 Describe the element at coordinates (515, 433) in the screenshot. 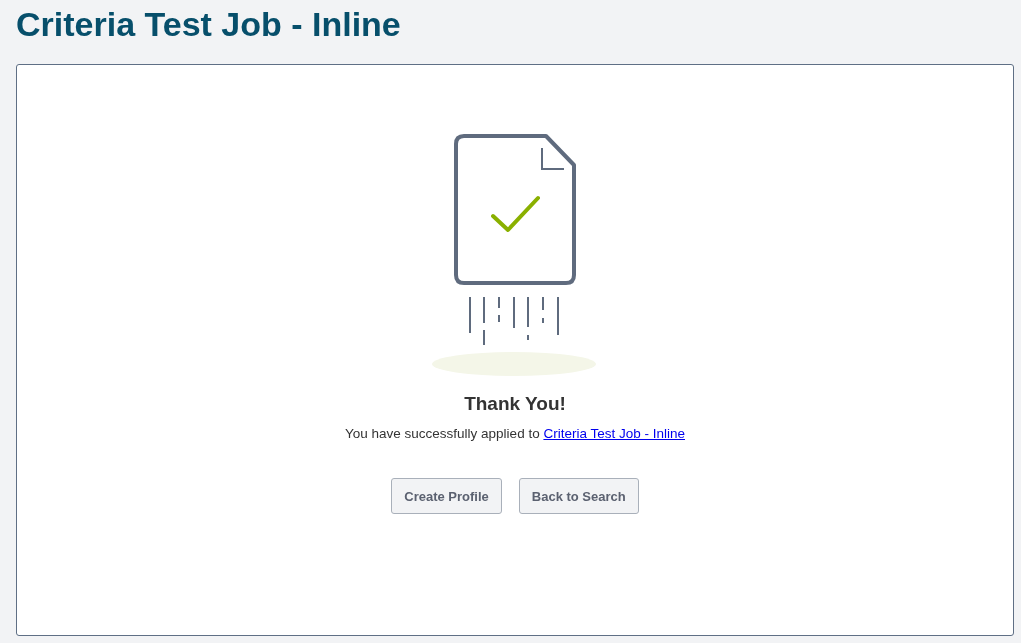

I see `success-message: You have successfully applied to Criteria Test Job - Inline` at that location.